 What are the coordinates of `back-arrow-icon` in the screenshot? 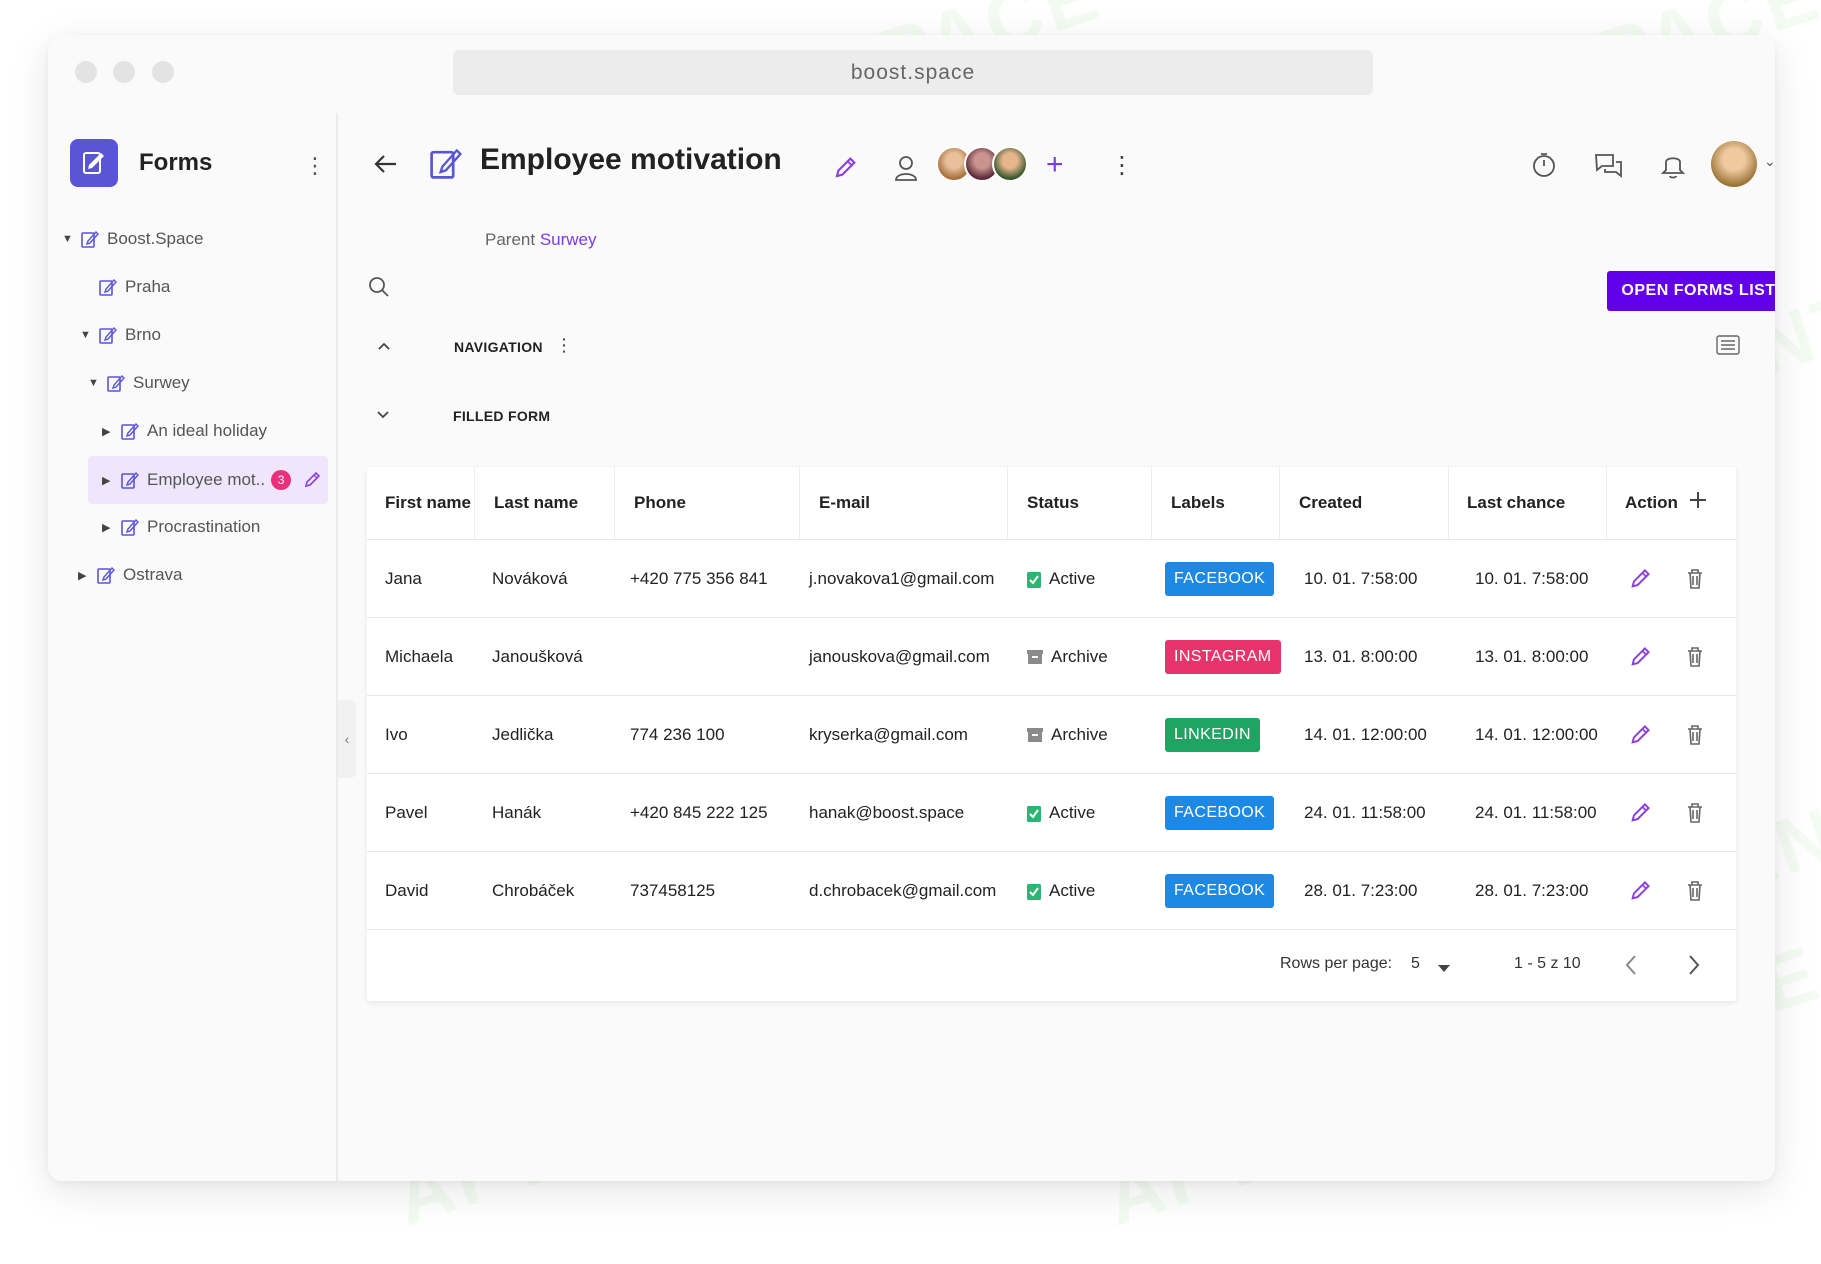 It's located at (386, 166).